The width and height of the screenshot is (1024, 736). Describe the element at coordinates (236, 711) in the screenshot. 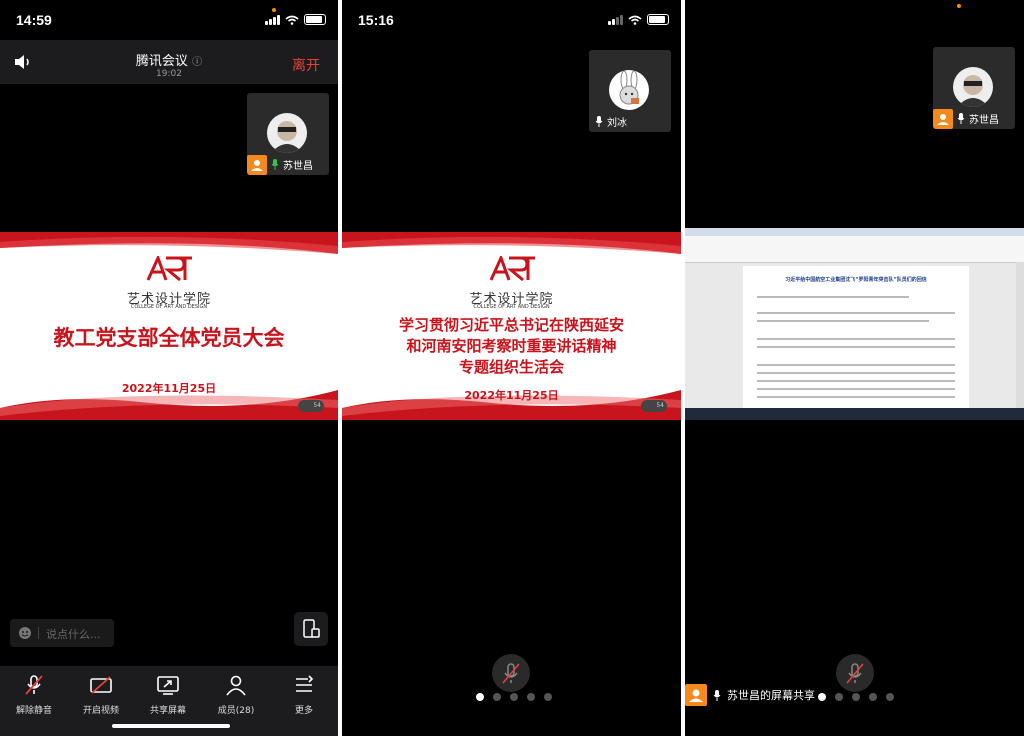

I see `toolbar-label: 成员(28)` at that location.